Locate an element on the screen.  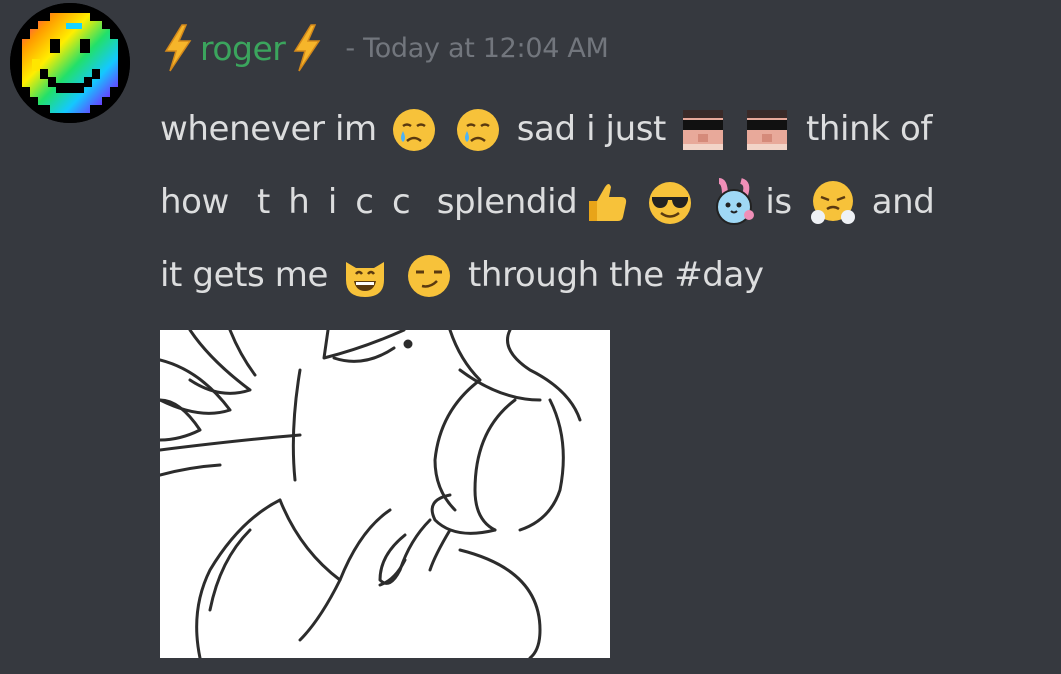
author-username: roger is located at coordinates (243, 48).